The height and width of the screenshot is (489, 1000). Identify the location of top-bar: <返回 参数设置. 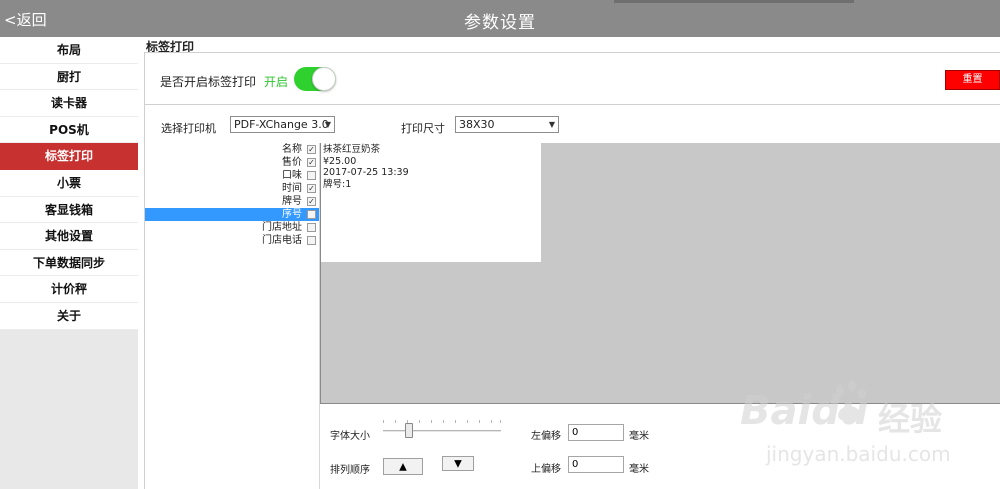
(500, 18).